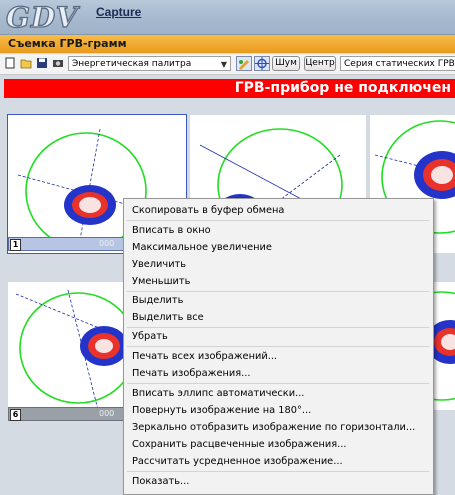  What do you see at coordinates (227, 17) in the screenshot?
I see `app-header: GDV Capture` at bounding box center [227, 17].